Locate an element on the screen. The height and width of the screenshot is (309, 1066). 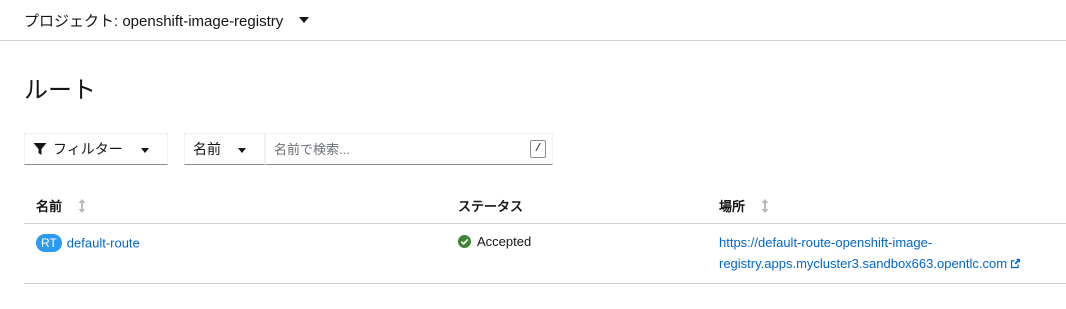
column-header-label: ステータス is located at coordinates (491, 206).